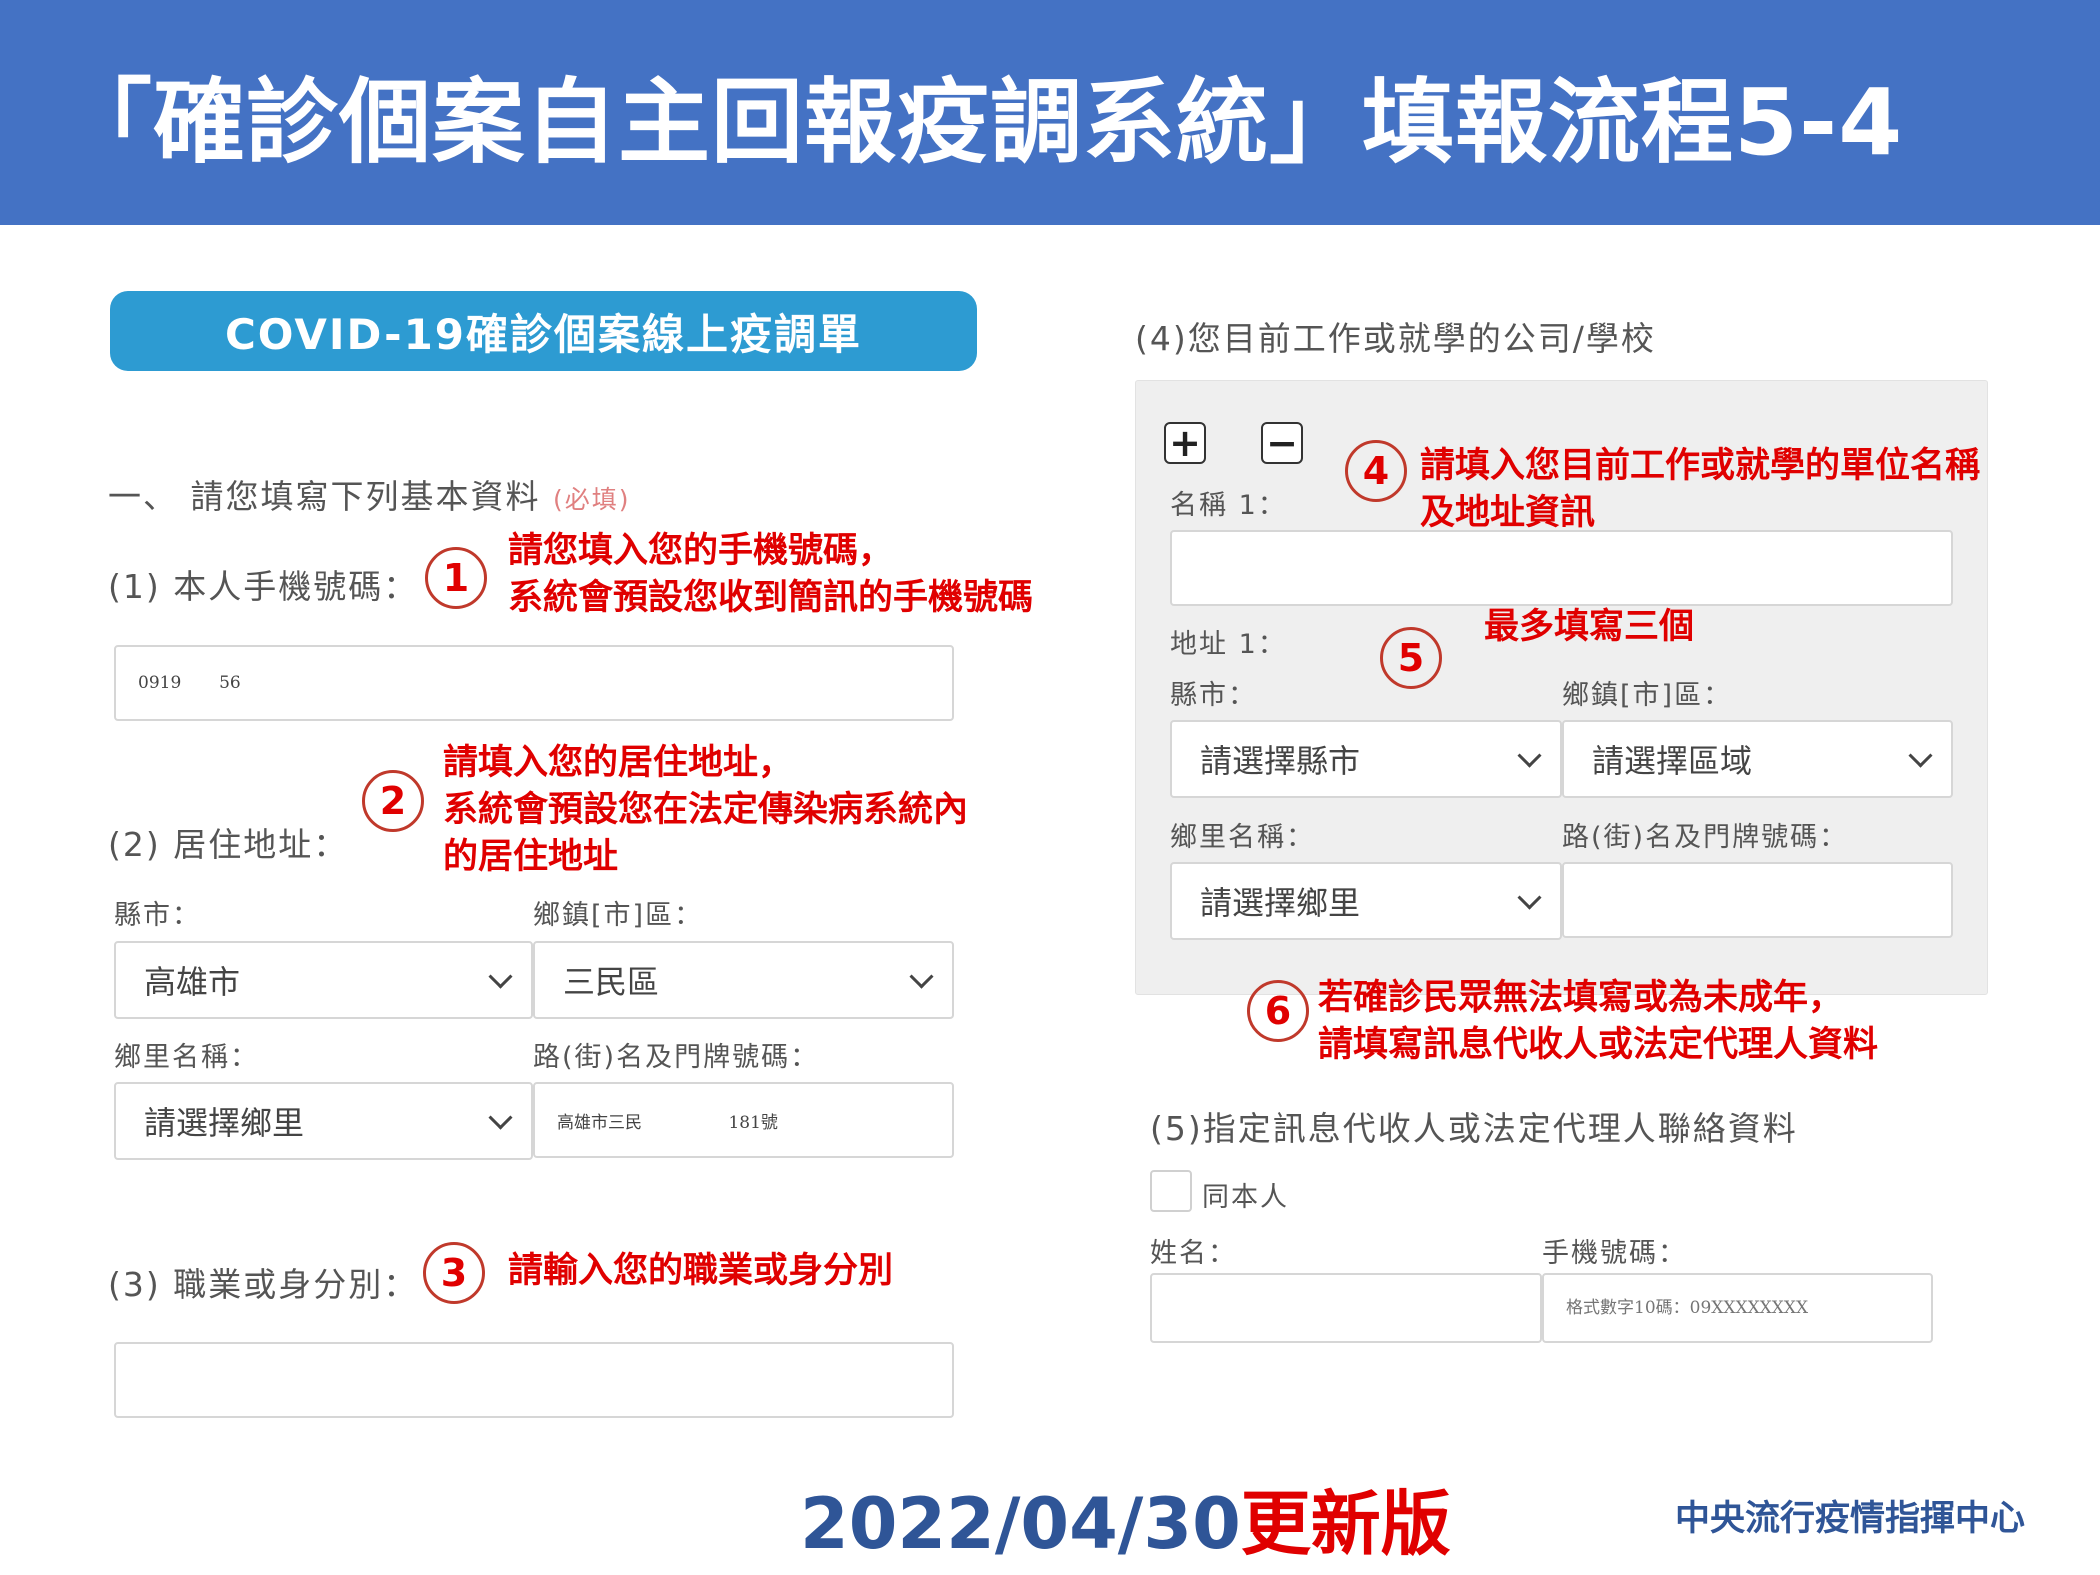 This screenshot has height=1575, width=2100. What do you see at coordinates (1672, 761) in the screenshot?
I see `workplace-district-value: 請選擇區域` at bounding box center [1672, 761].